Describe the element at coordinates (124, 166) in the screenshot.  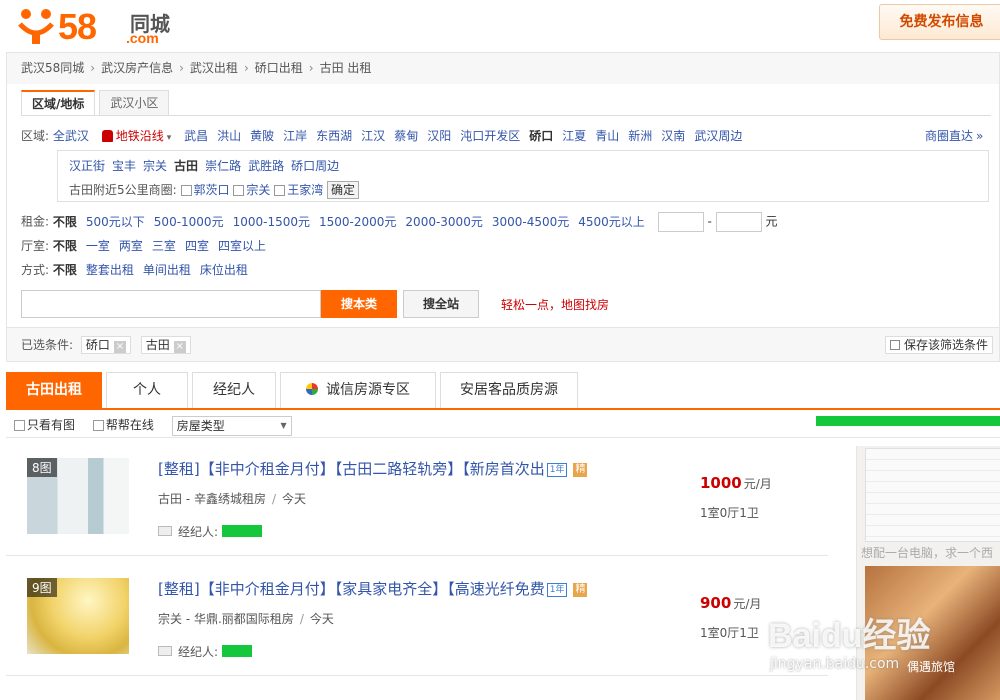
I see `subarea-item: 宝丰` at that location.